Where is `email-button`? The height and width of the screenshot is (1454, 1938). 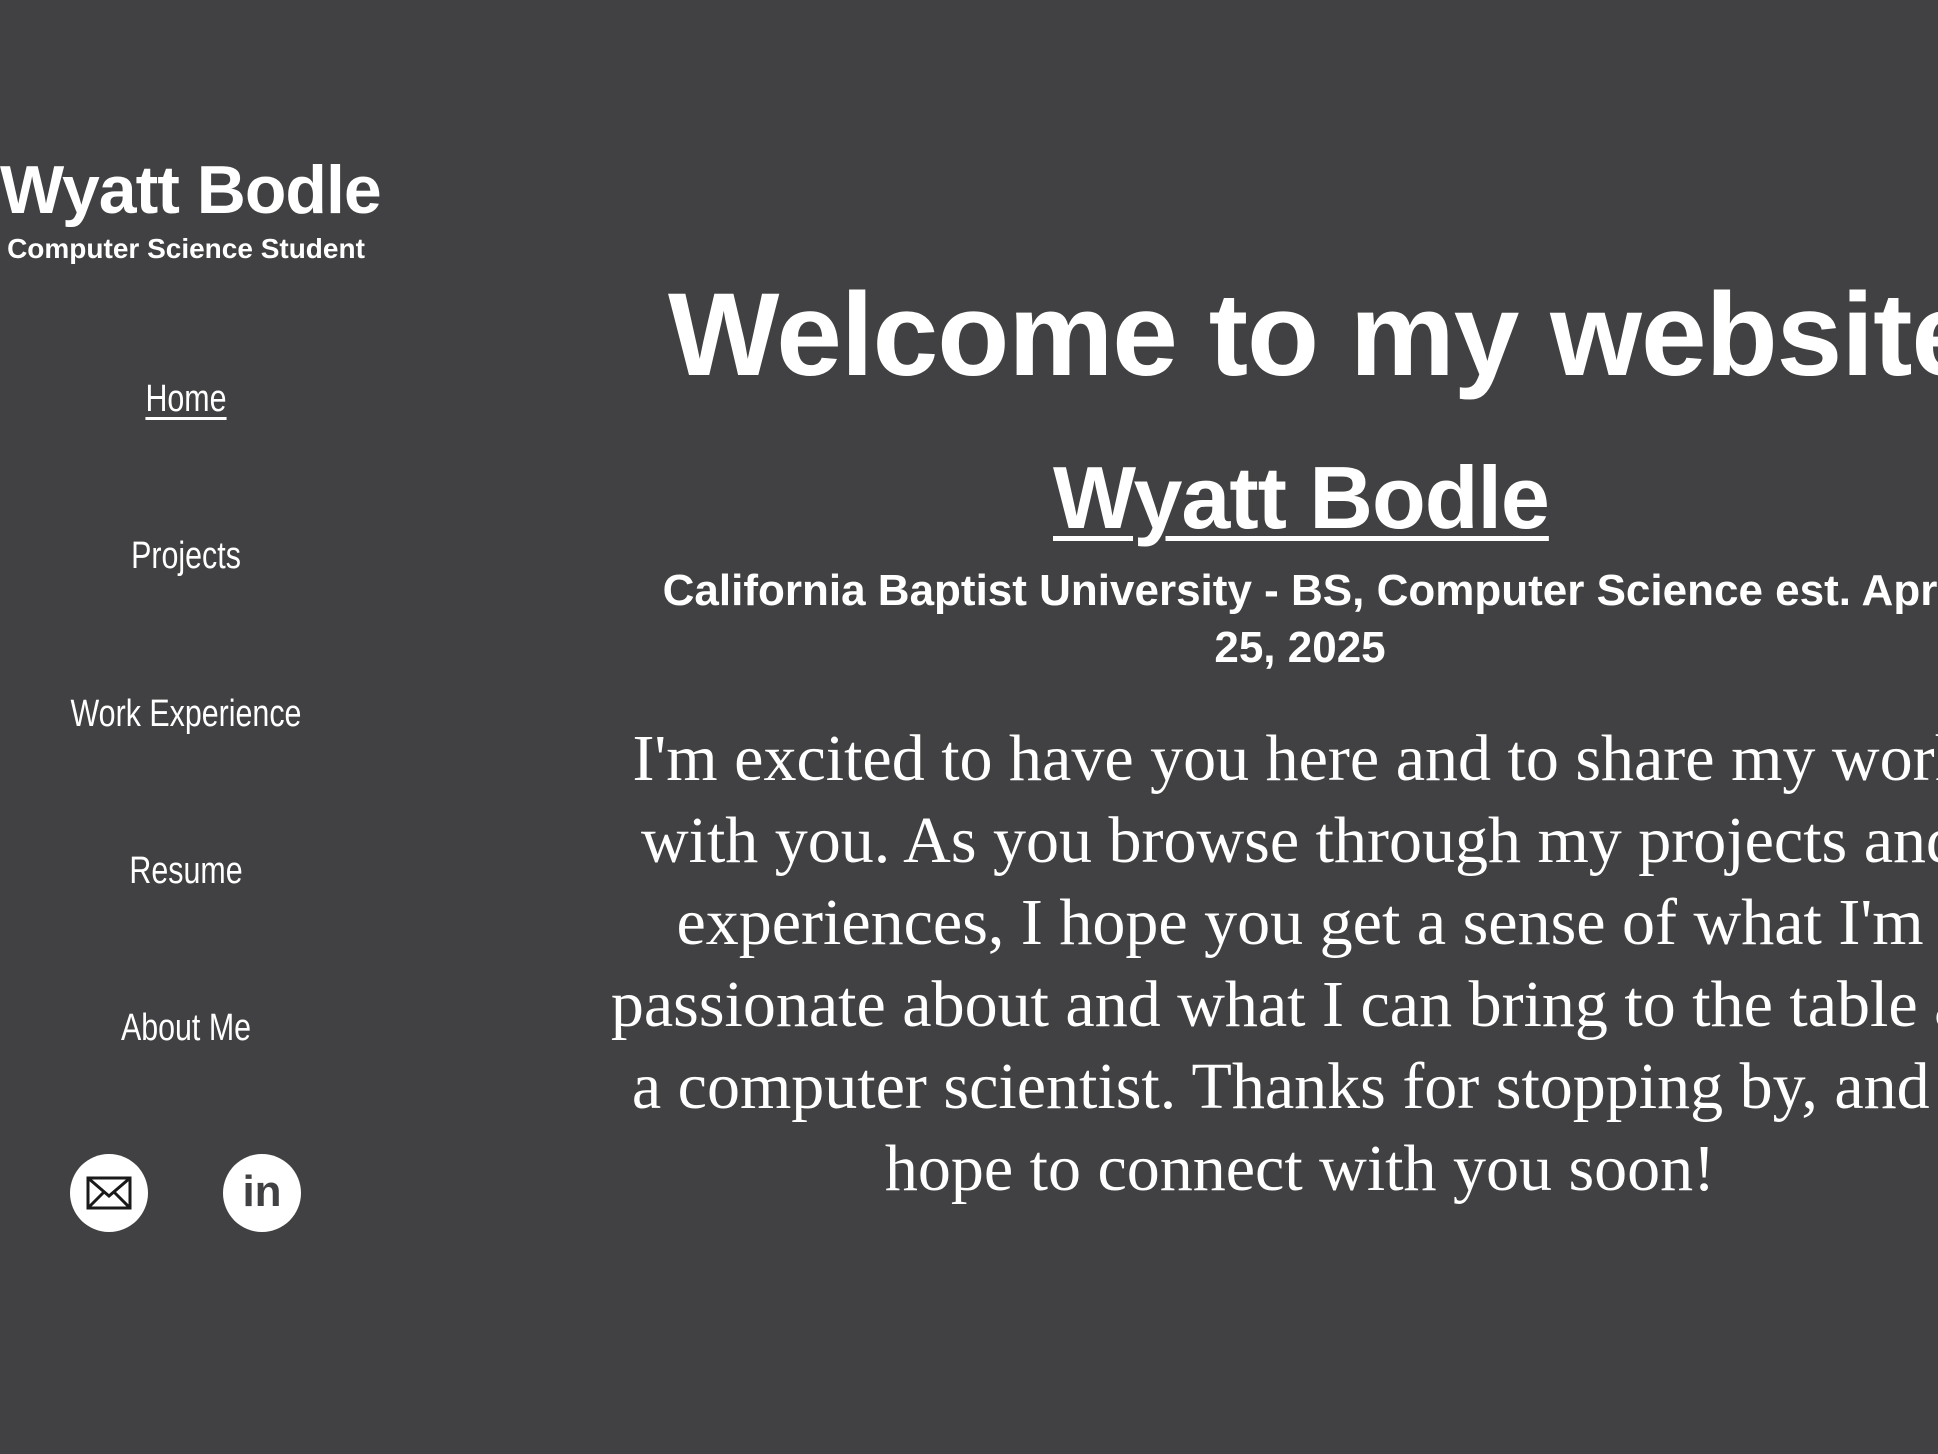 email-button is located at coordinates (109, 1193).